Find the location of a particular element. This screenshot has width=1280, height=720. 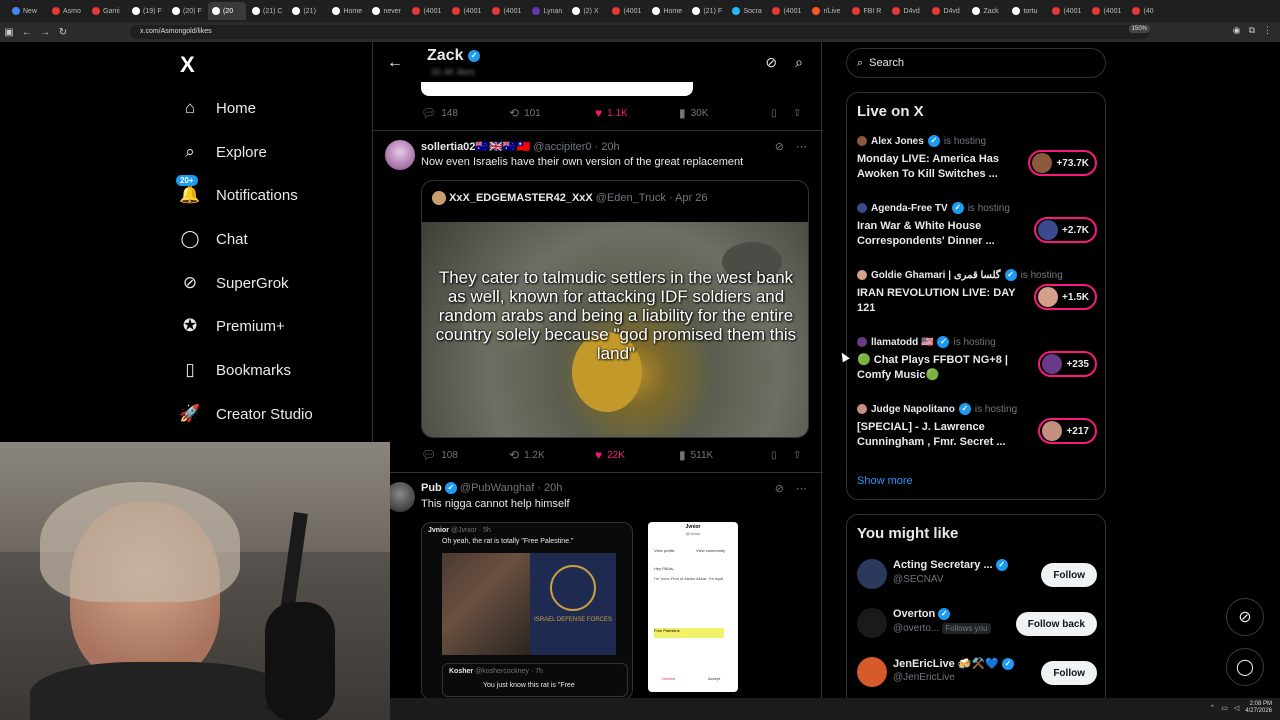

browser-tab: Home is located at coordinates (347, 11).